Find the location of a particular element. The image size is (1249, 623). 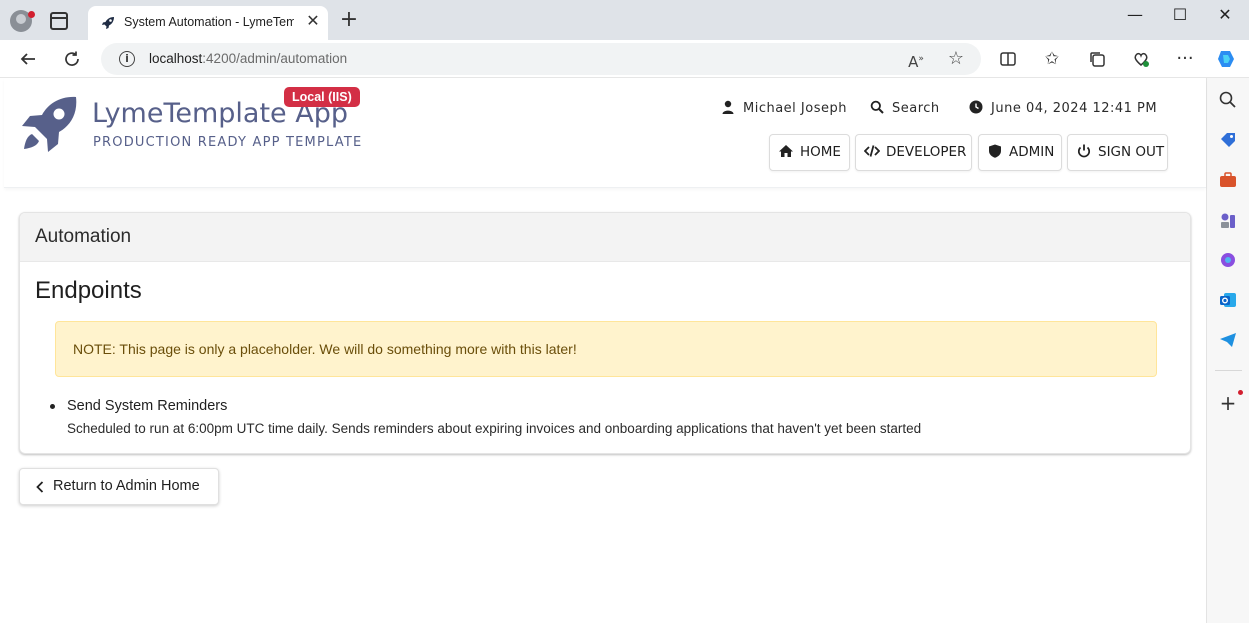

window-close-icon: ✕ is located at coordinates (1225, 15).